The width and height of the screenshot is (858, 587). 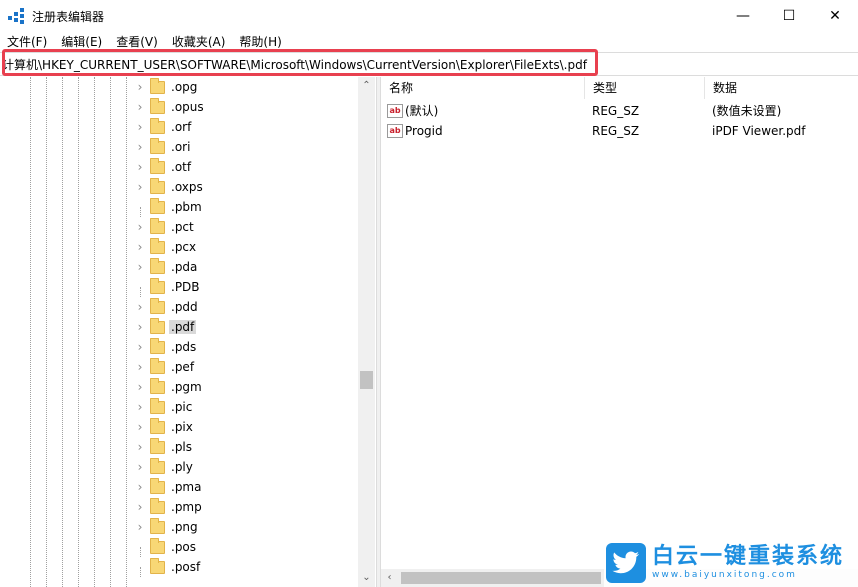 What do you see at coordinates (249, 427) in the screenshot?
I see `tree-item: › .pix` at bounding box center [249, 427].